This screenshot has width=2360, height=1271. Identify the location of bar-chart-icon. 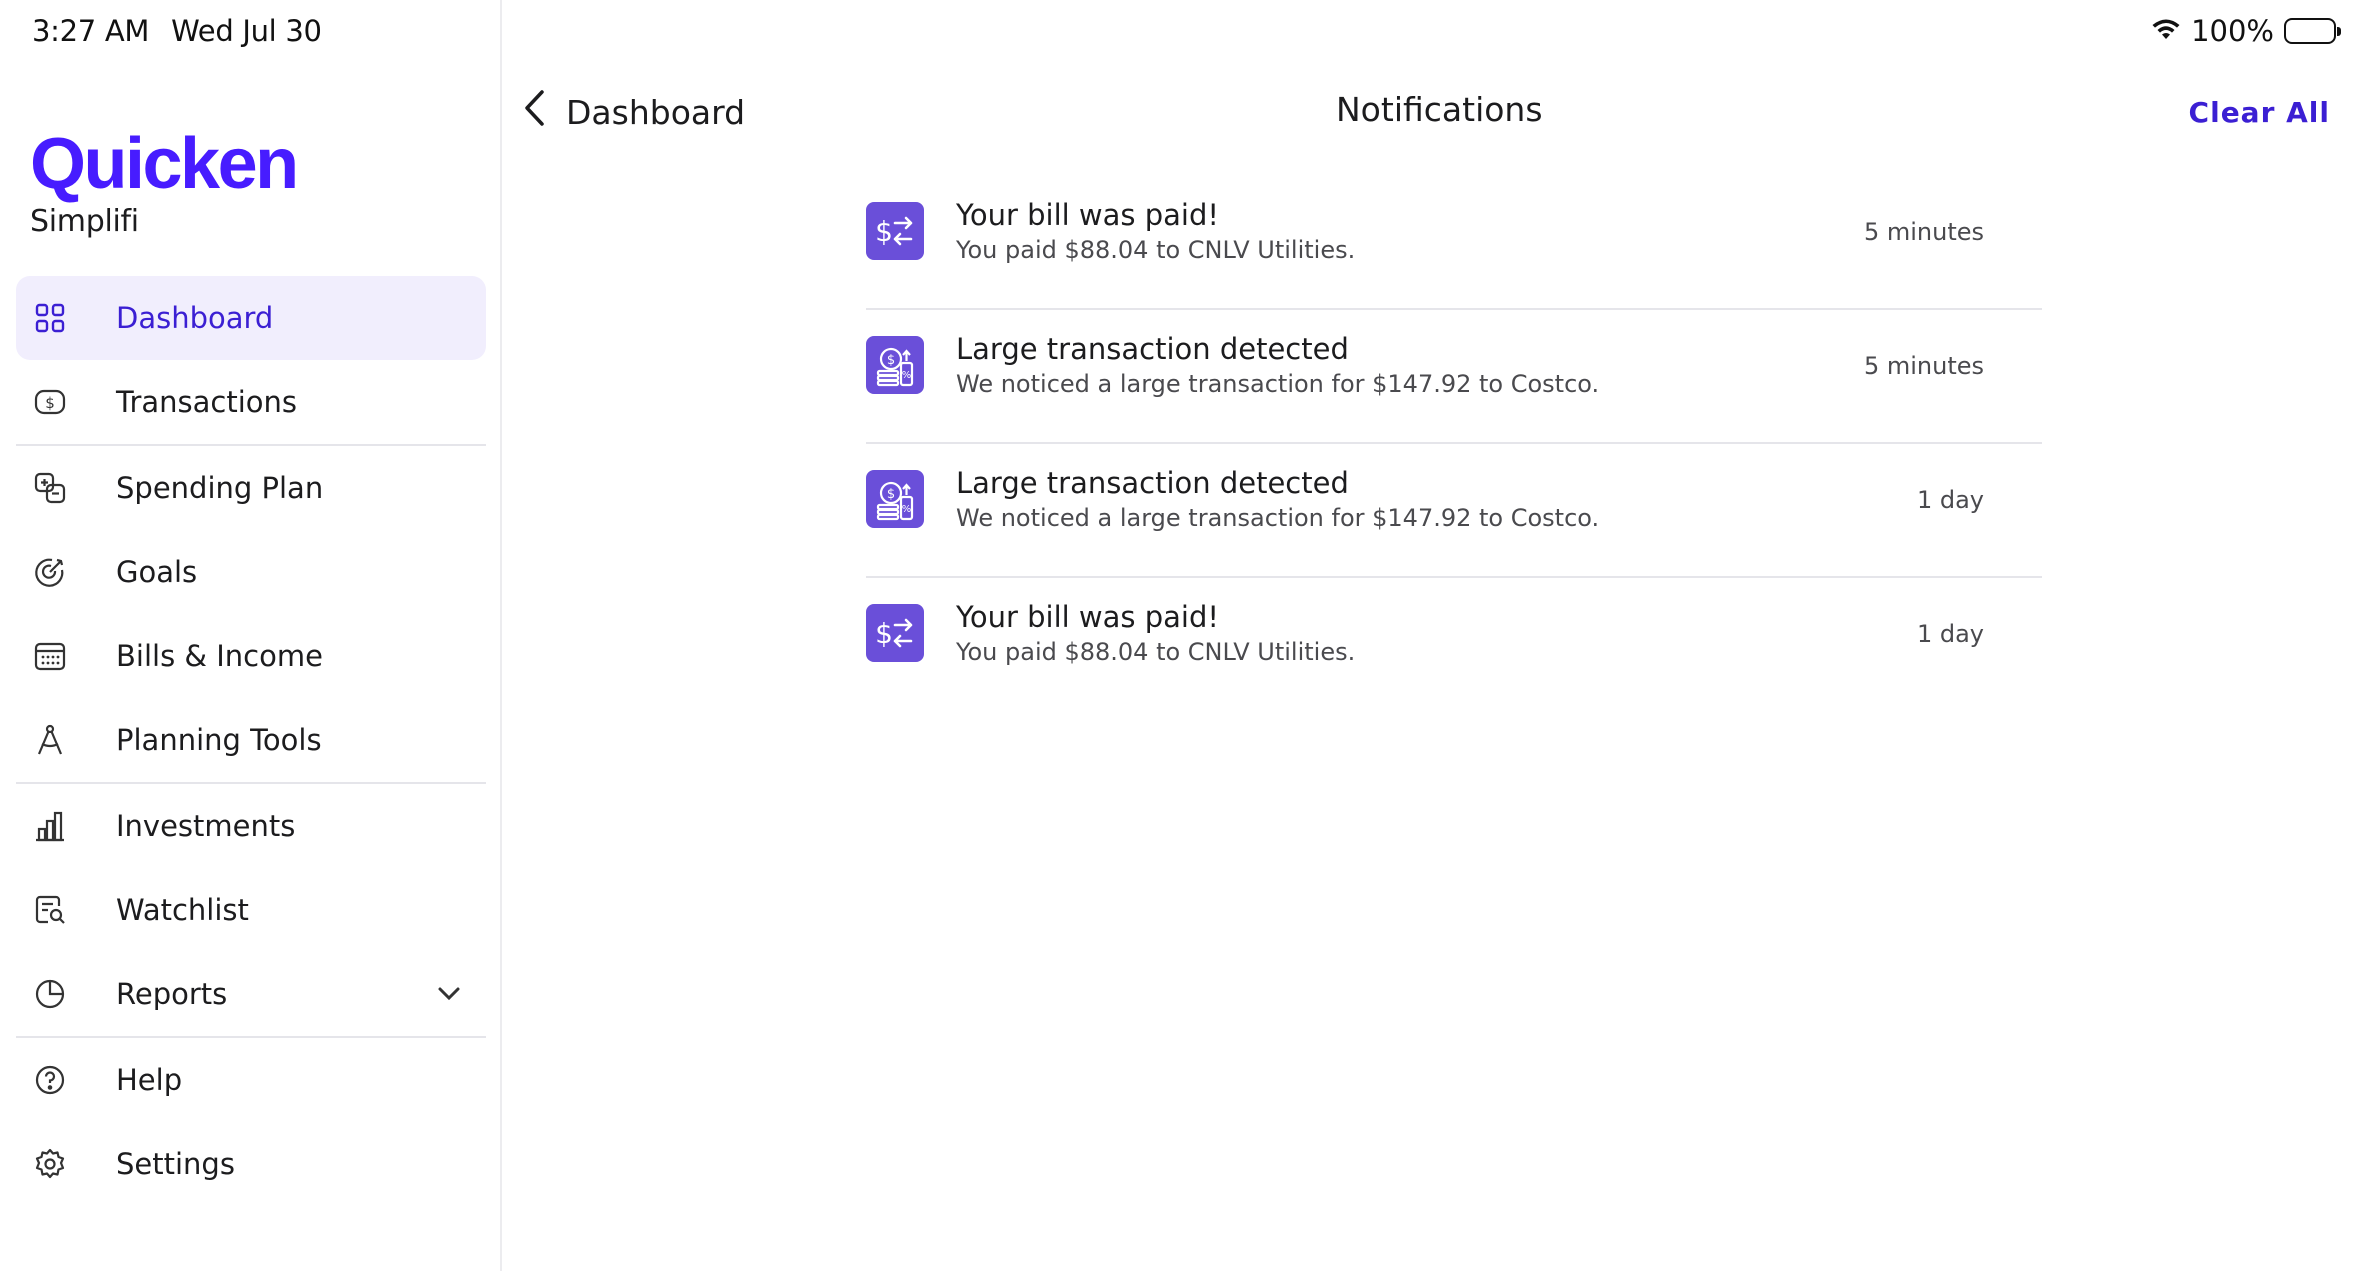
(50, 826).